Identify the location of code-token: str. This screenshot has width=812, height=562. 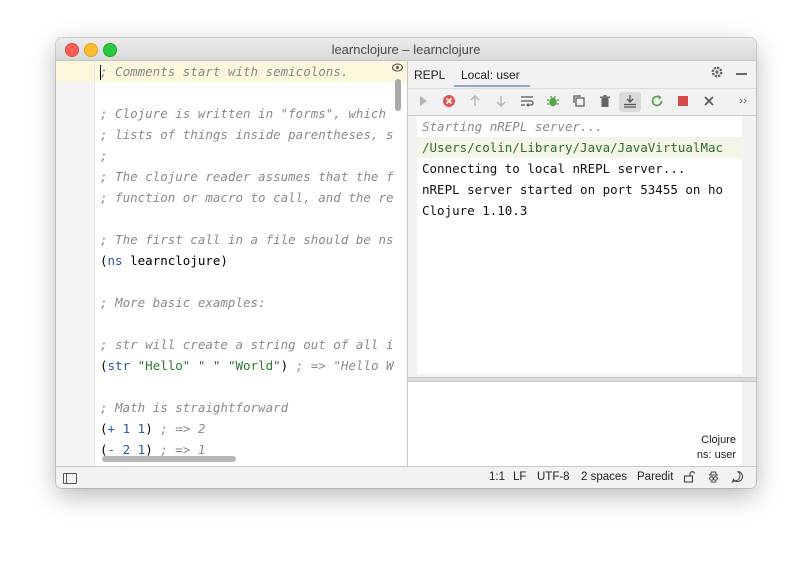
(119, 365).